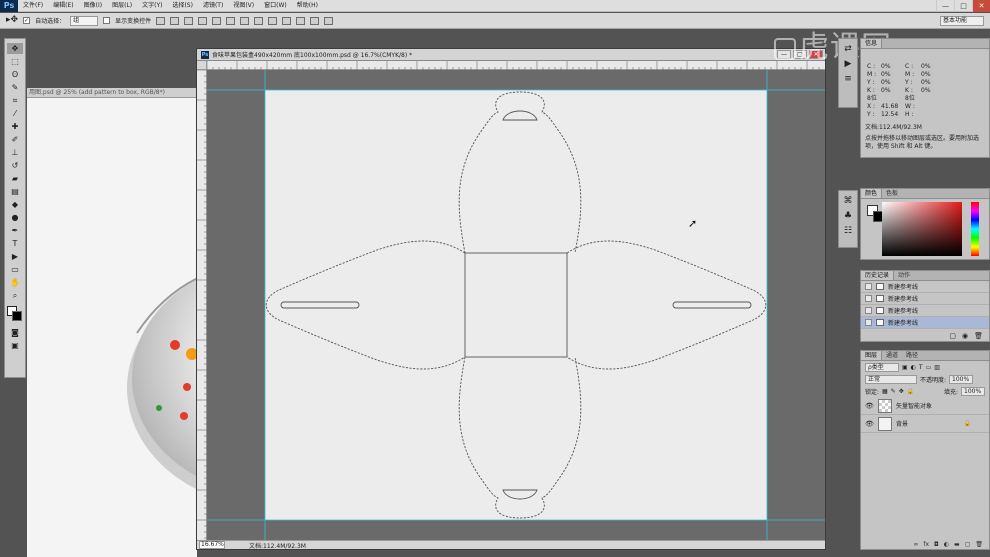 Image resolution: width=990 pixels, height=557 pixels. Describe the element at coordinates (891, 379) in the screenshot. I see `blend-mode-dropdown: 正常` at that location.